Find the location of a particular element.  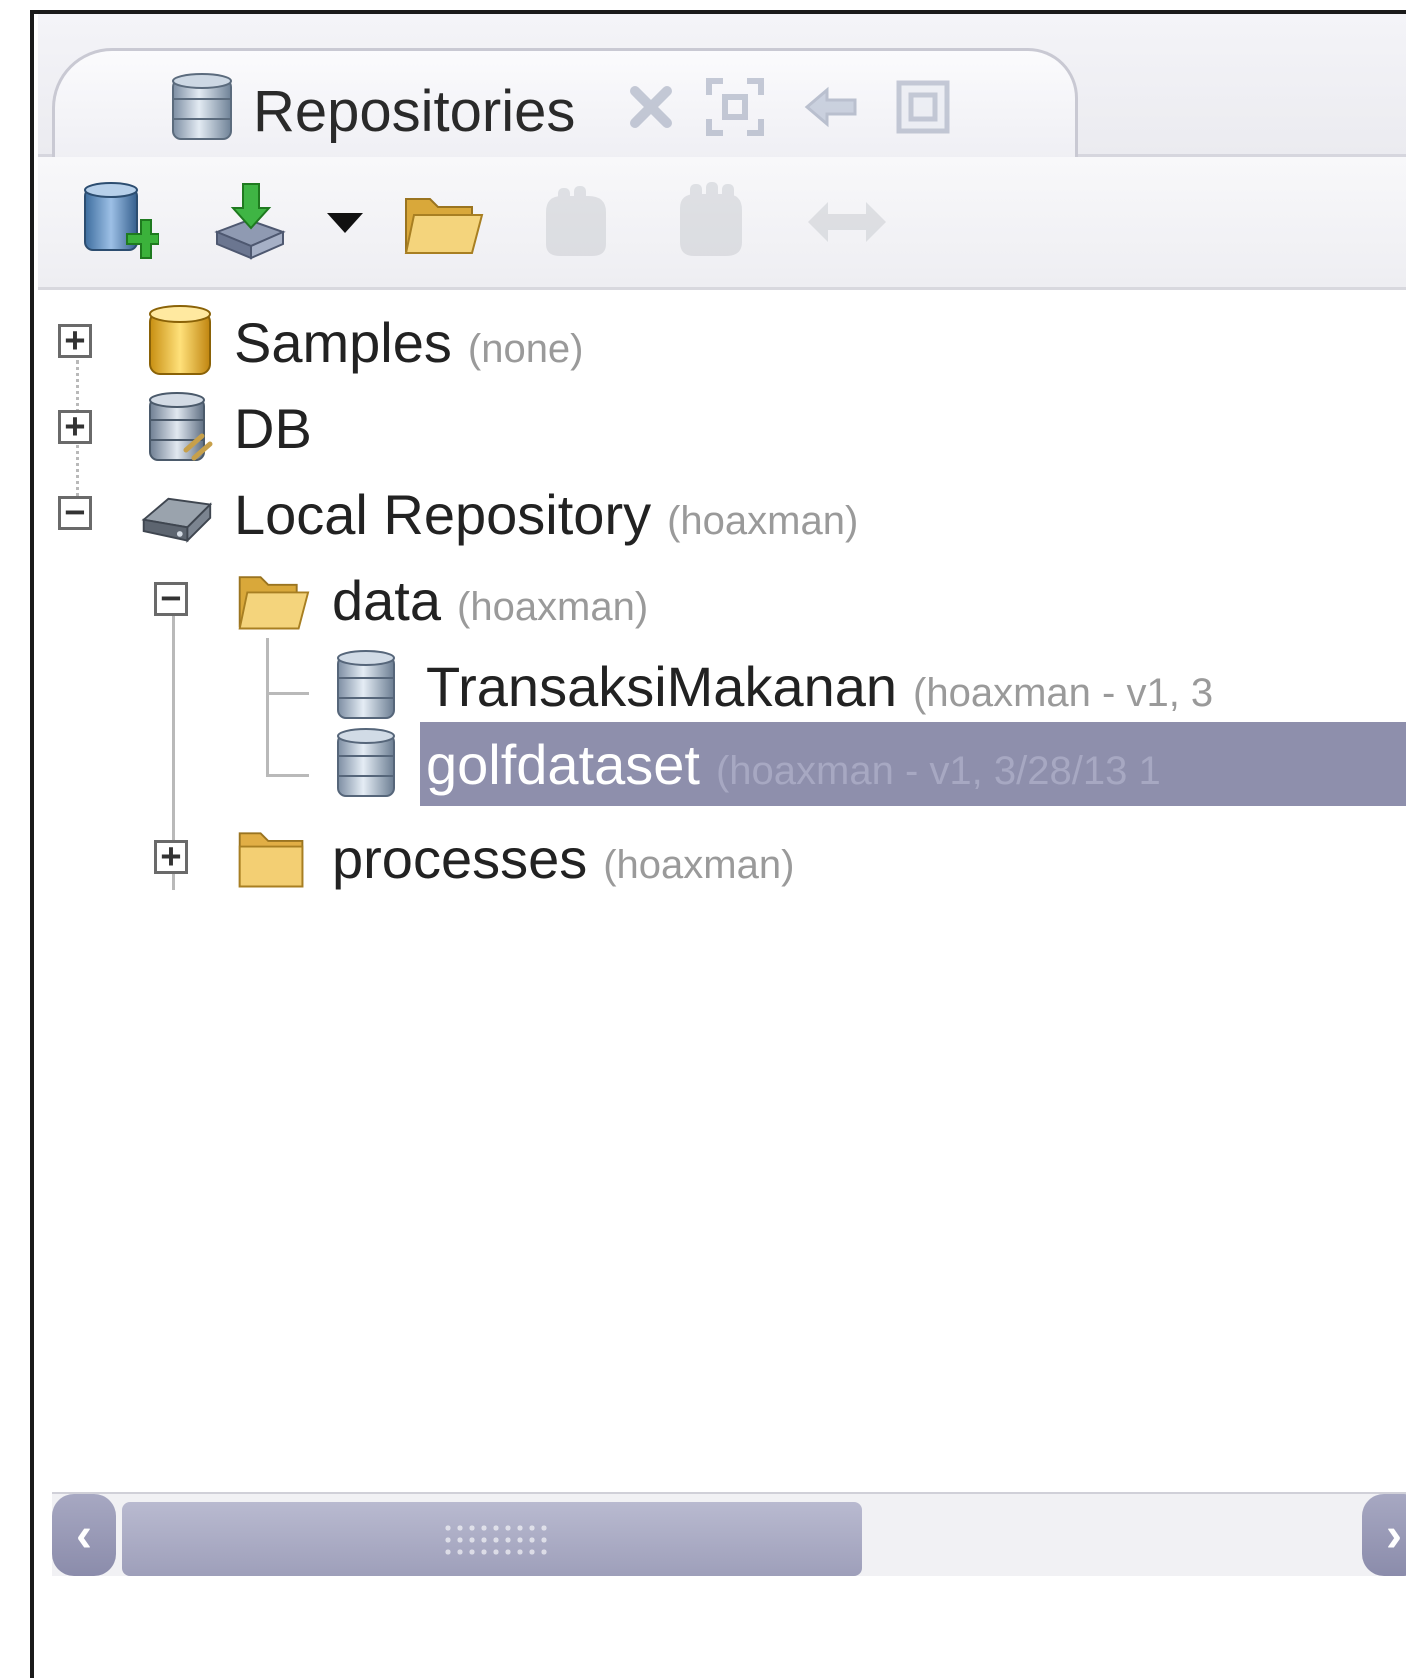

tree-node-transaksimakanan: TransaksiMakanan (hoaxman - v1, 3 is located at coordinates (688, 686).